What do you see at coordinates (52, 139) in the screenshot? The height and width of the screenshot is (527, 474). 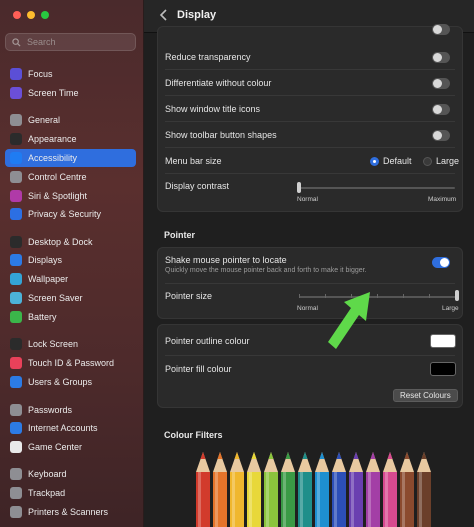 I see `sidebar-item-label: Appearance` at bounding box center [52, 139].